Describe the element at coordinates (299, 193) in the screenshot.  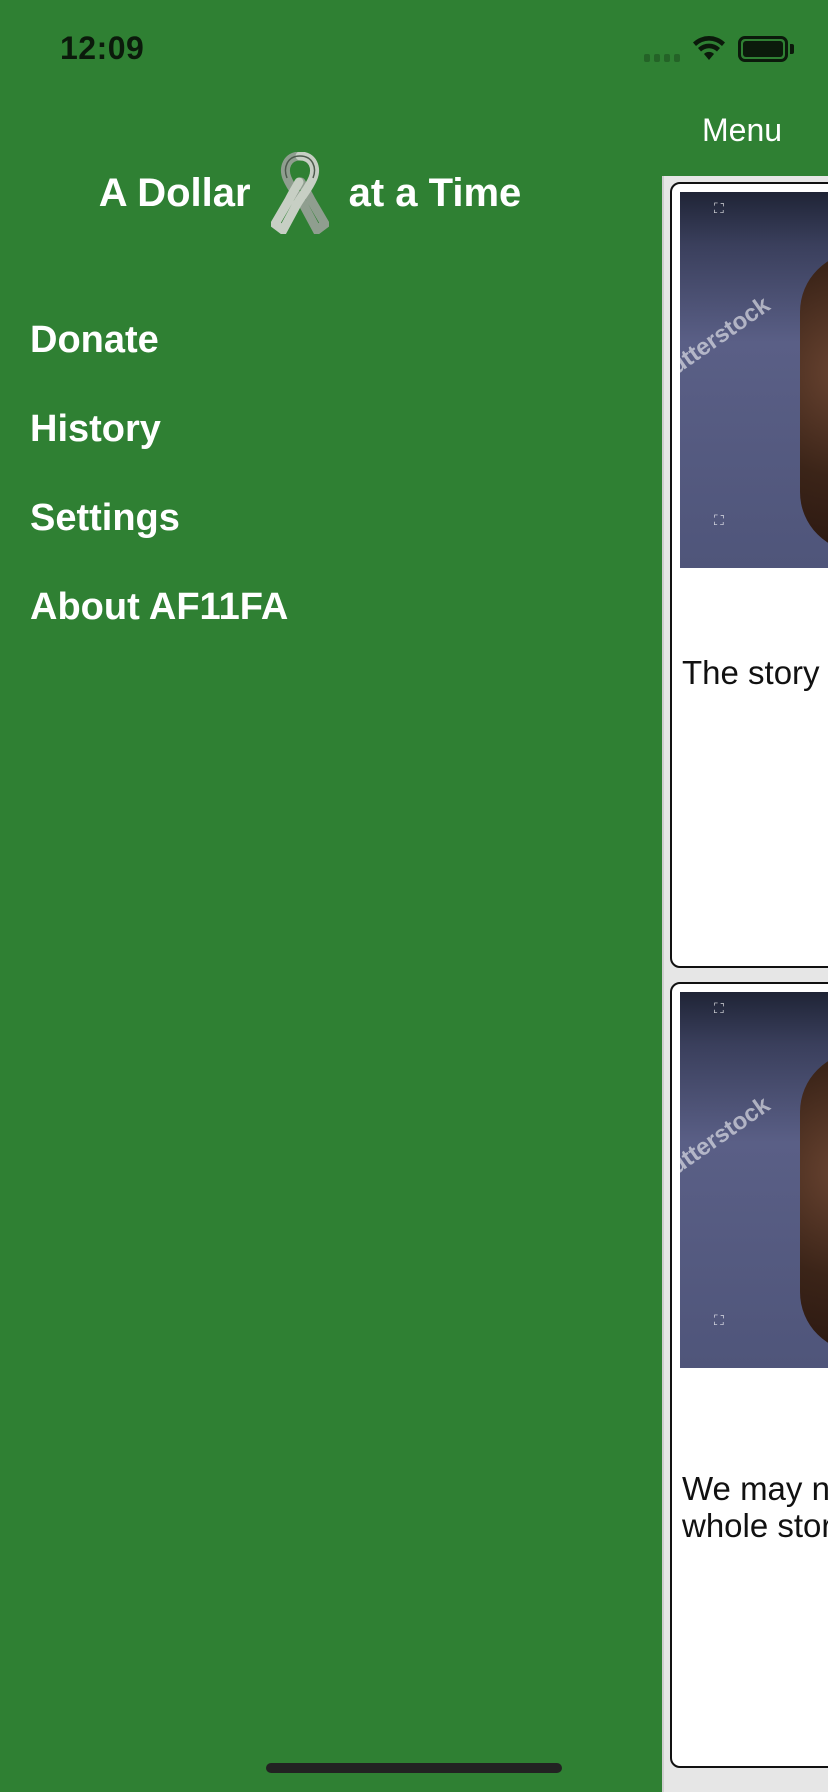
I see `awareness-ribbon-icon` at that location.